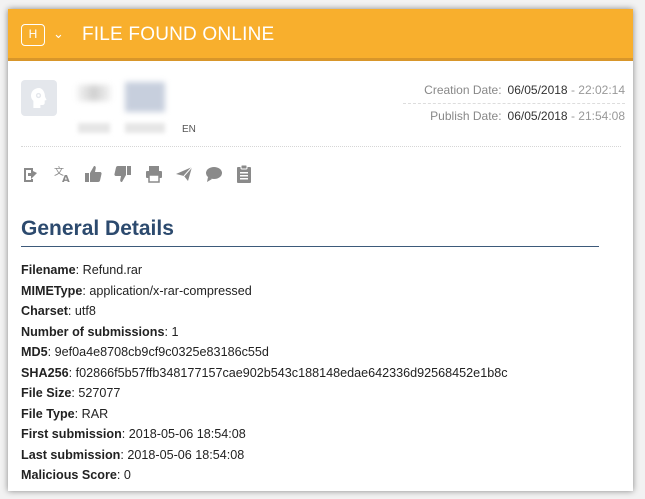 The height and width of the screenshot is (499, 645). I want to click on export-icon, so click(31, 174).